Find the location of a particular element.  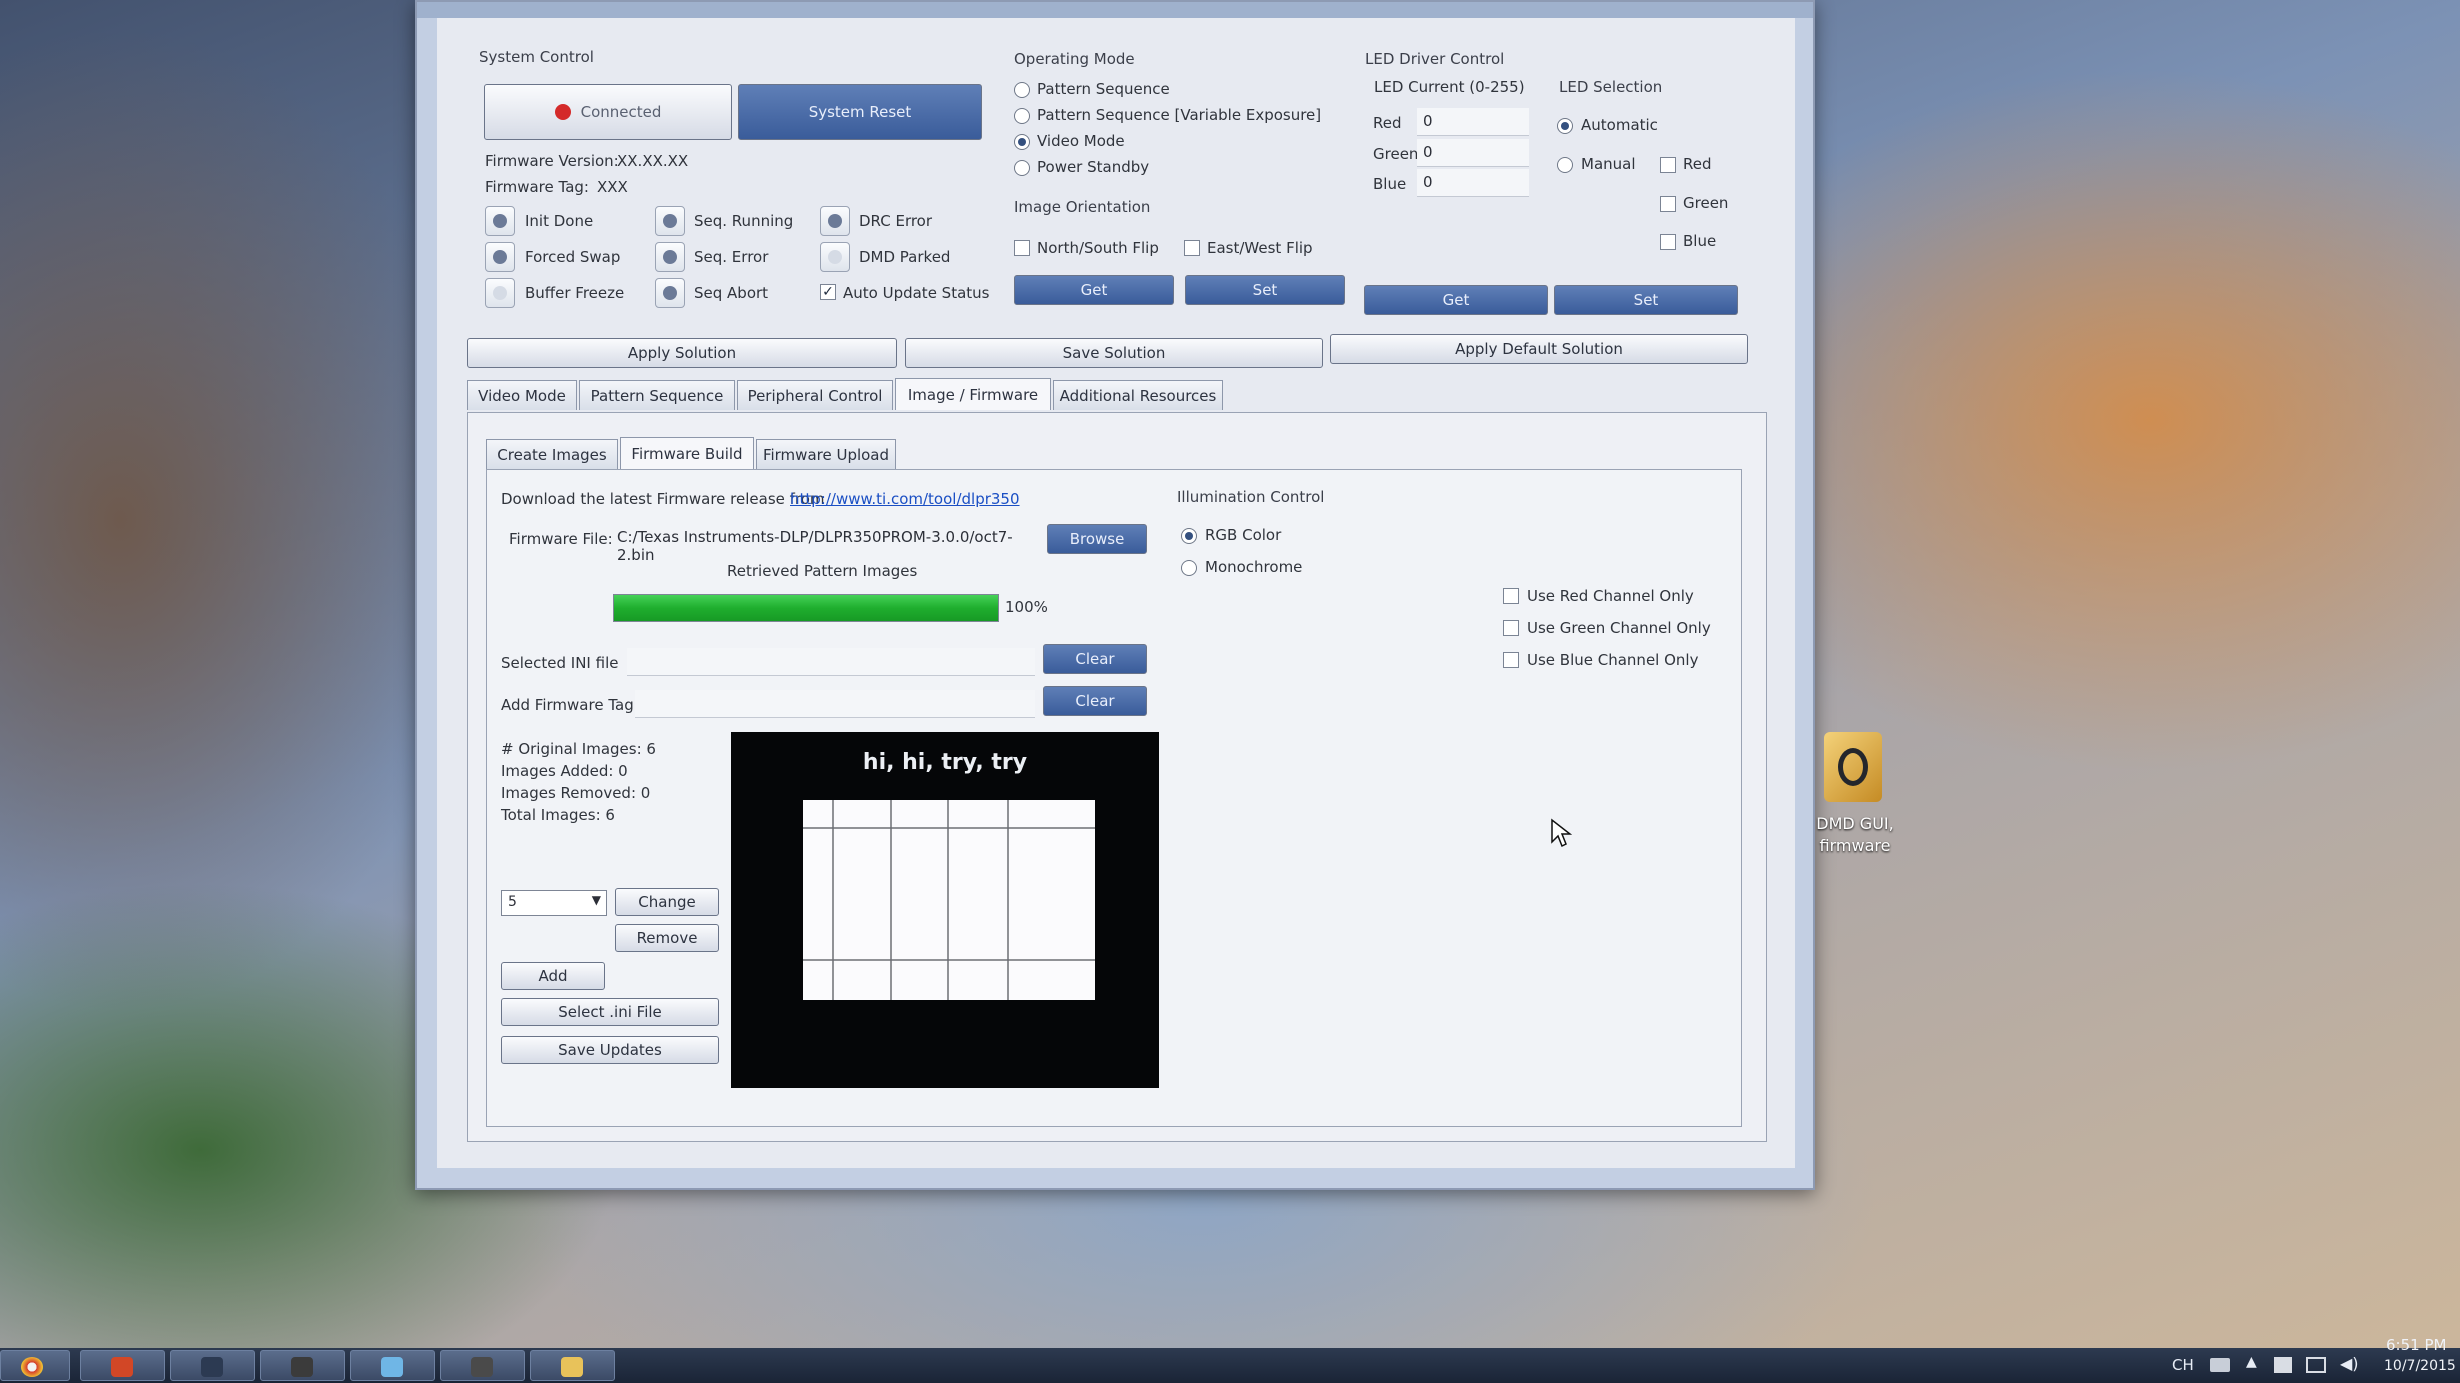

progress-percent: 100% is located at coordinates (1026, 607).